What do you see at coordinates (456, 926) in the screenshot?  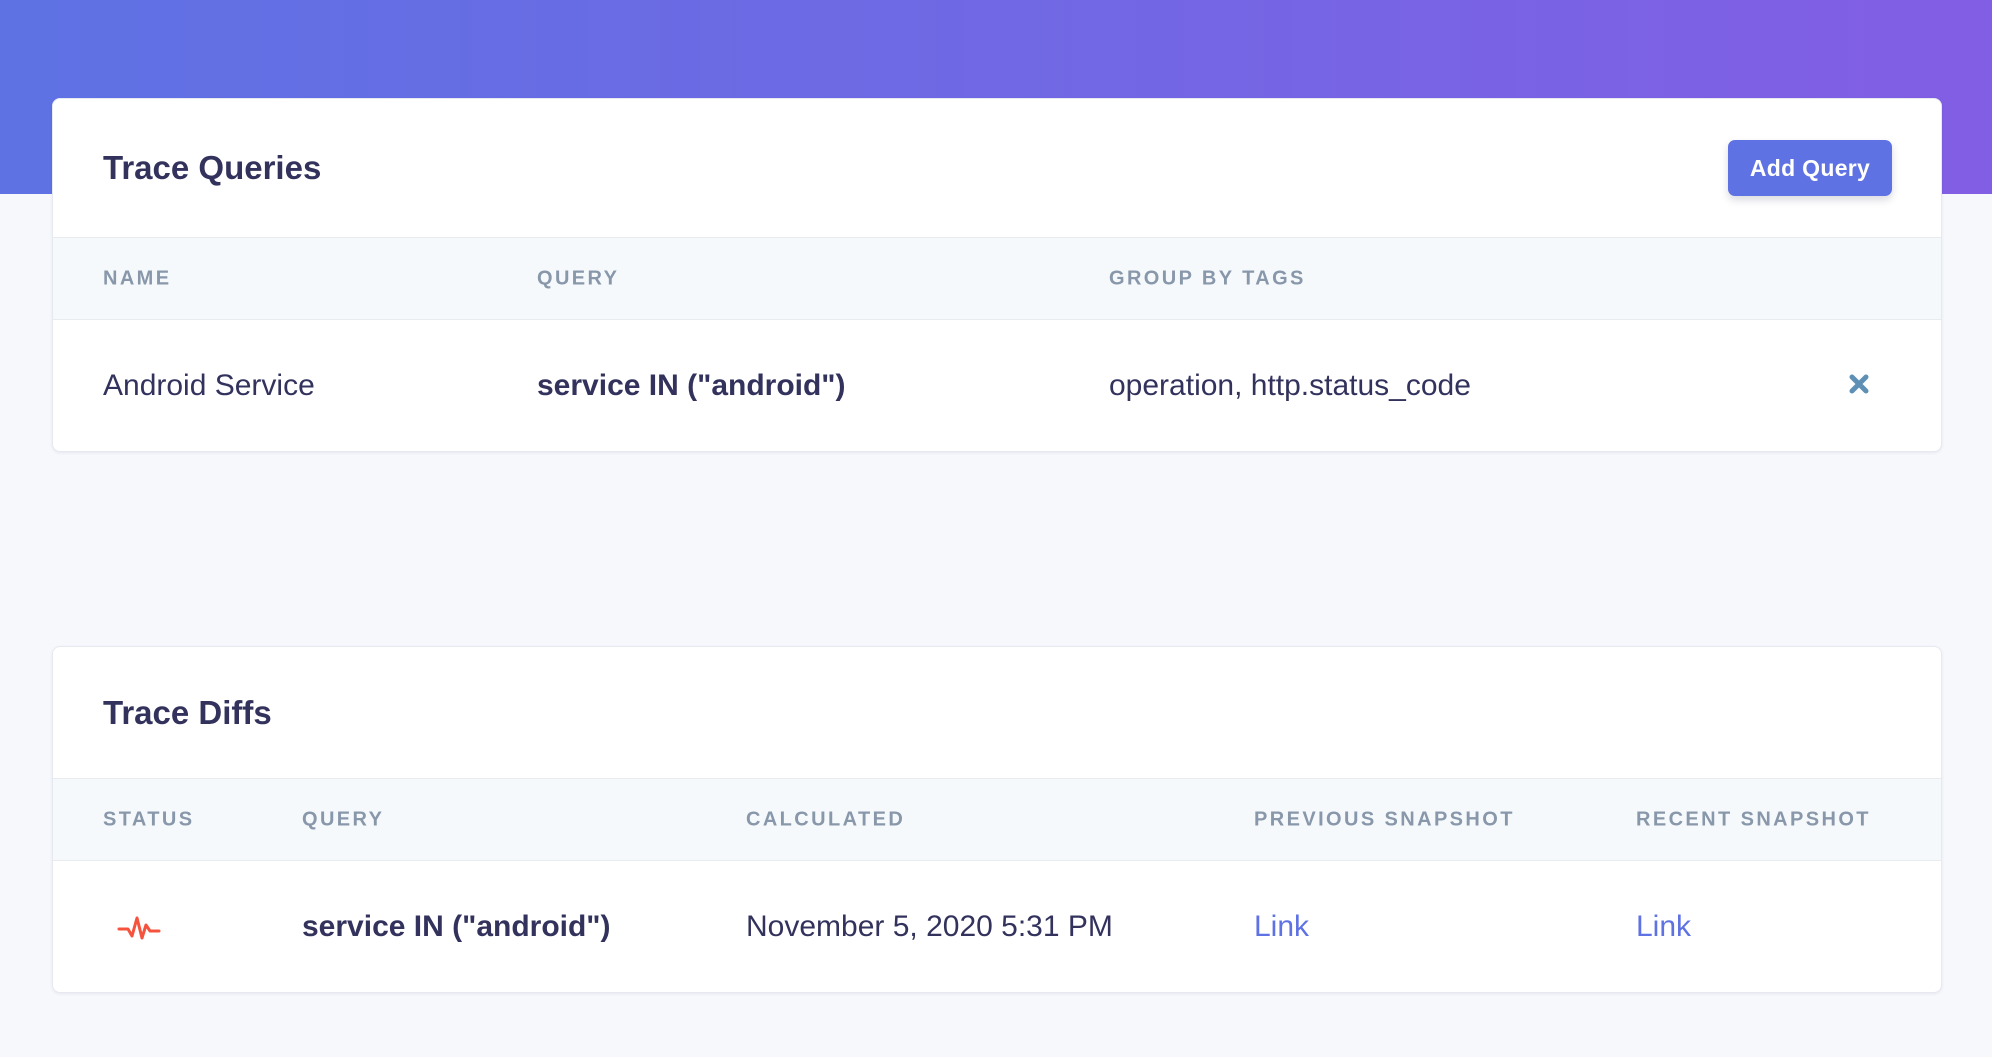 I see `diff-query-expression: service IN ("android")` at bounding box center [456, 926].